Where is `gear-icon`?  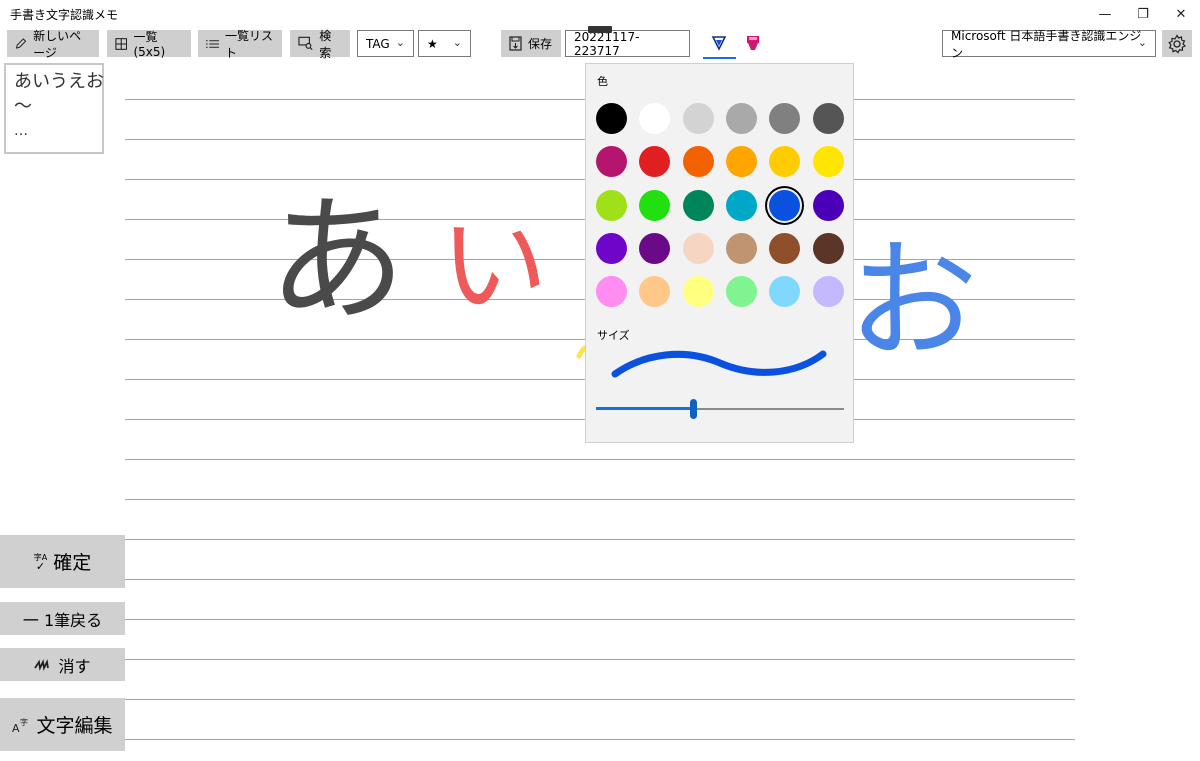 gear-icon is located at coordinates (1177, 43).